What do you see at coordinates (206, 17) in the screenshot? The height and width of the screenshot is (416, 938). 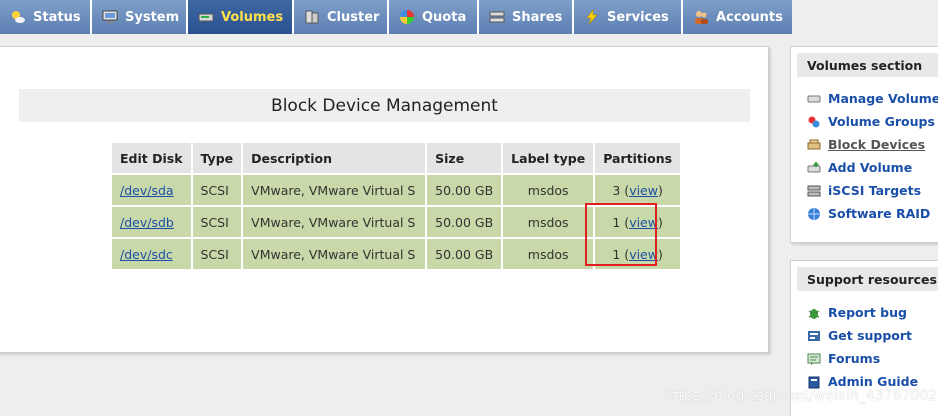 I see `disk-drive-icon` at bounding box center [206, 17].